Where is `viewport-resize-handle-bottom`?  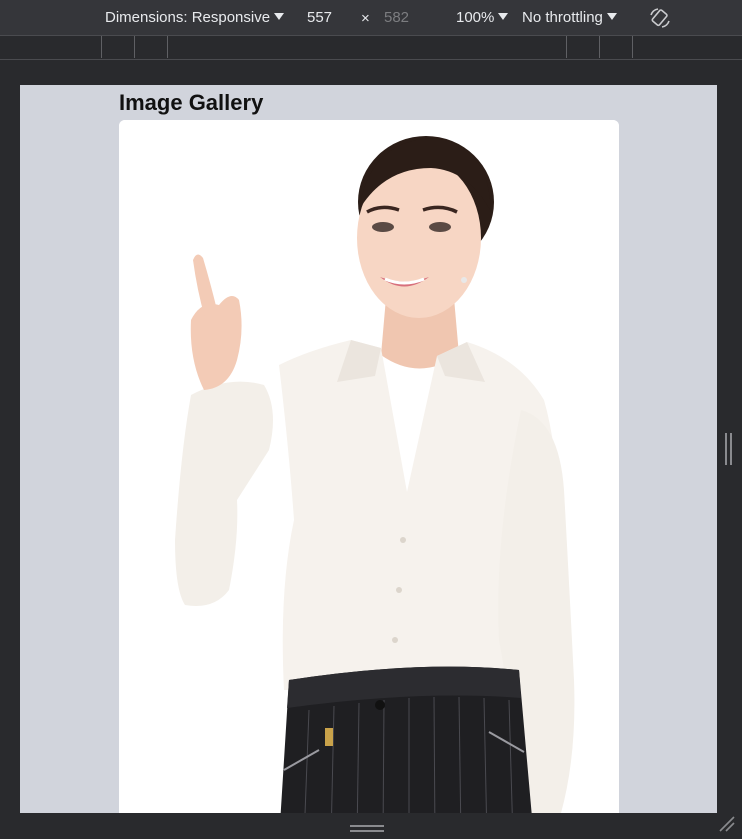 viewport-resize-handle-bottom is located at coordinates (367, 826).